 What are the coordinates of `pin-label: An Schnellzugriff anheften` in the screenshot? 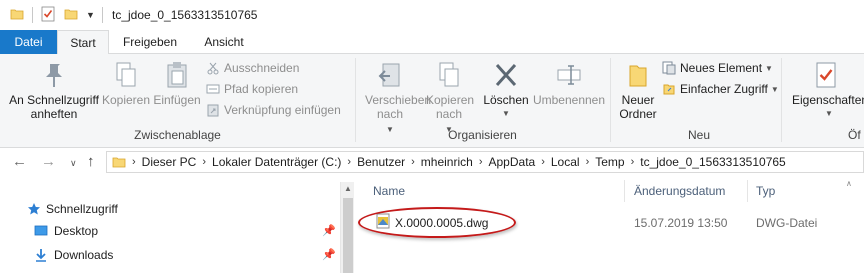 It's located at (54, 107).